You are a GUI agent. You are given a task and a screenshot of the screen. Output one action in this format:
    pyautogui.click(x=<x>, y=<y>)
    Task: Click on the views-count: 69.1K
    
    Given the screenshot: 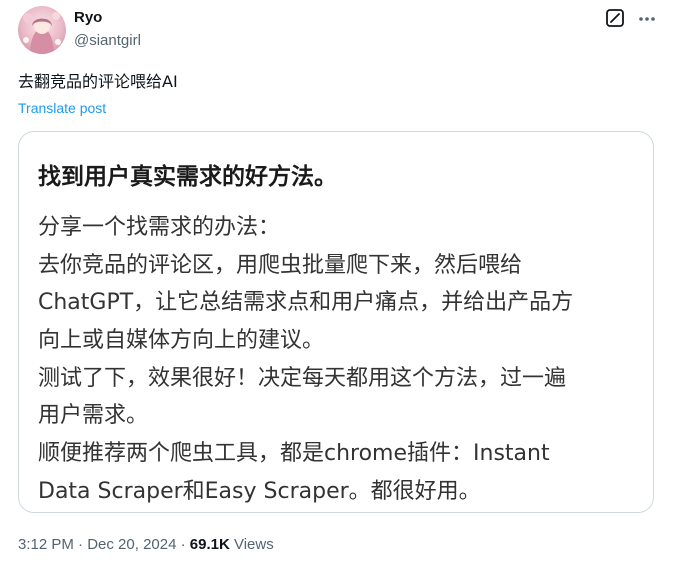 What is the action you would take?
    pyautogui.click(x=209, y=544)
    